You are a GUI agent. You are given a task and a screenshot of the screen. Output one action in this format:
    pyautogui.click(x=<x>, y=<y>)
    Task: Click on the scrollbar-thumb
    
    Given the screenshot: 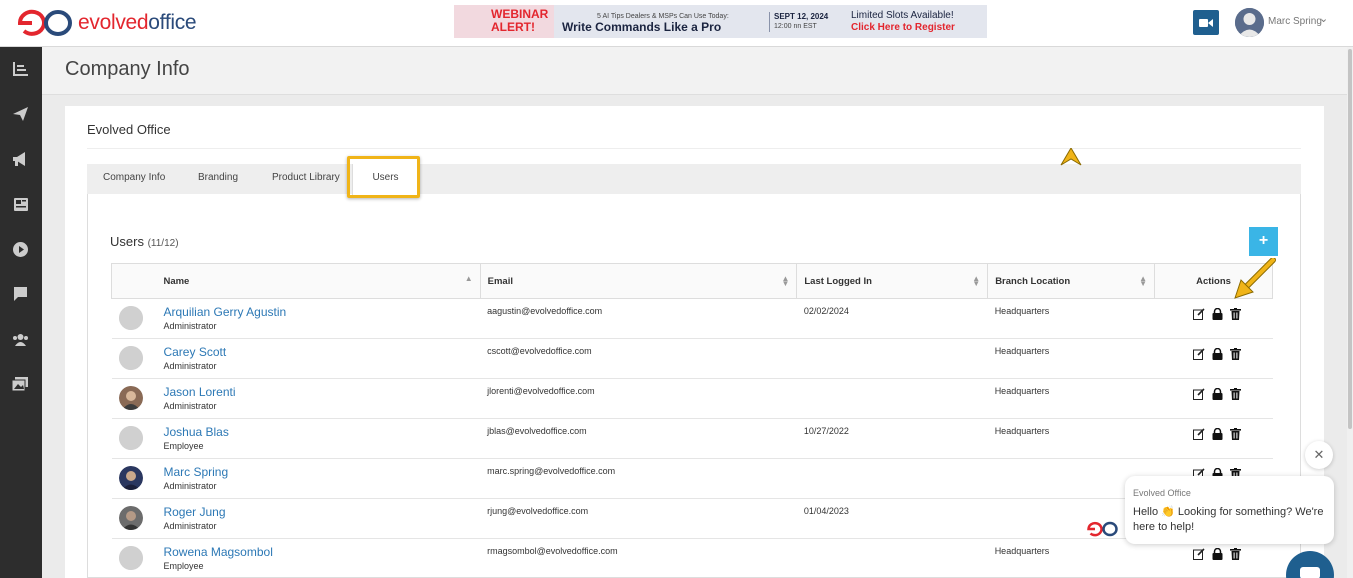 What is the action you would take?
    pyautogui.click(x=1350, y=239)
    